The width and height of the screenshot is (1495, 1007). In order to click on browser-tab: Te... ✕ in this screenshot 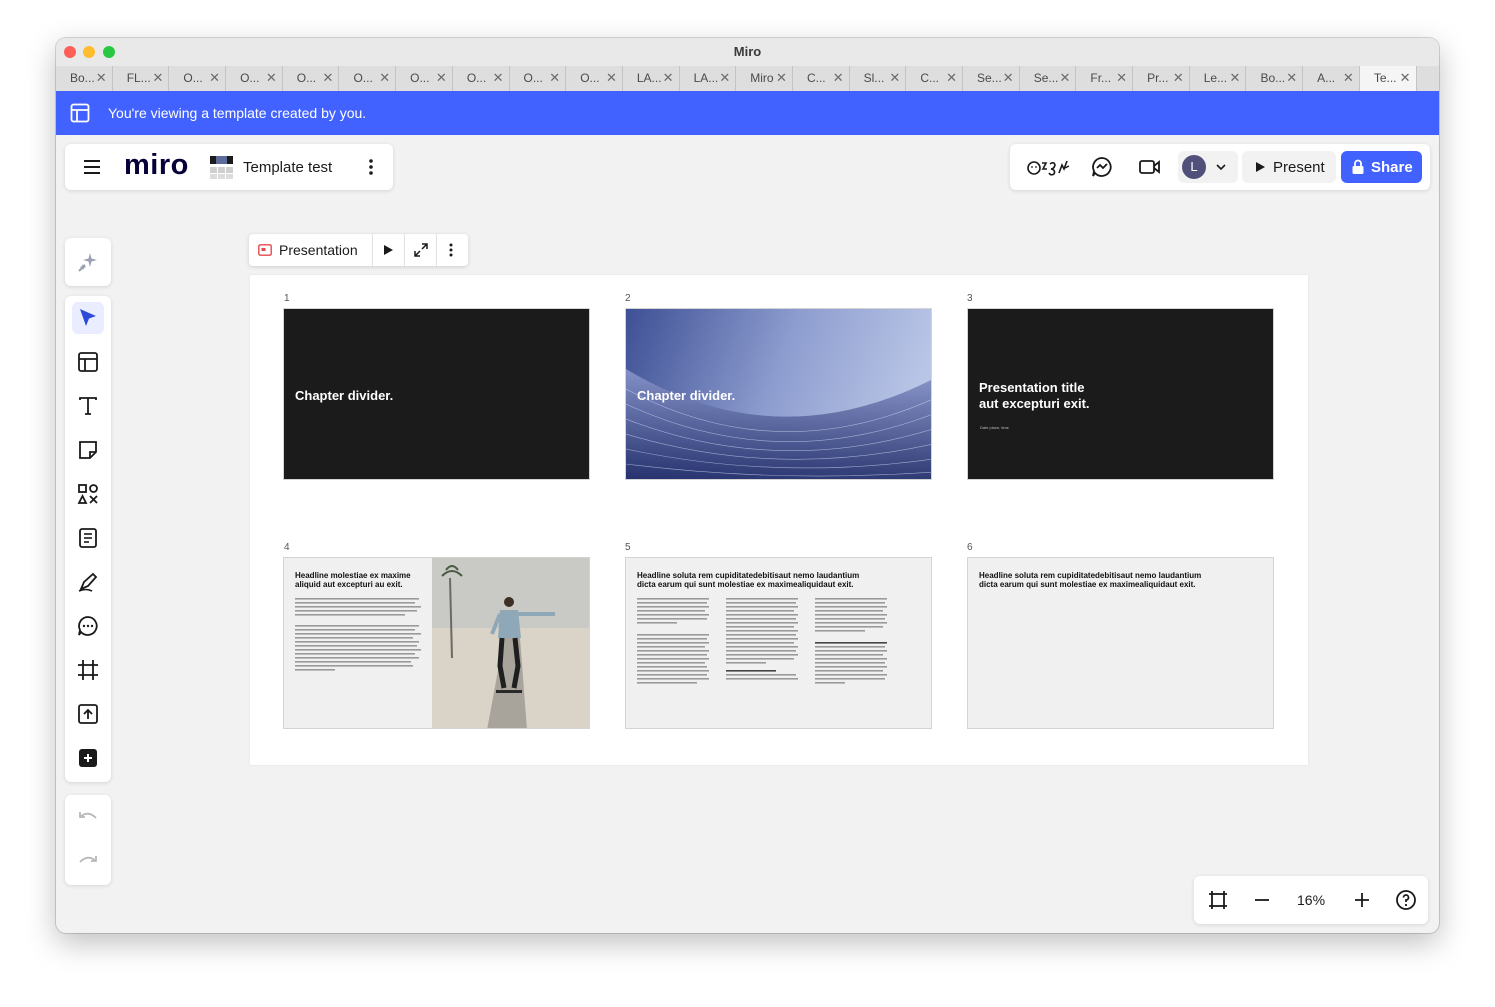, I will do `click(1388, 78)`.